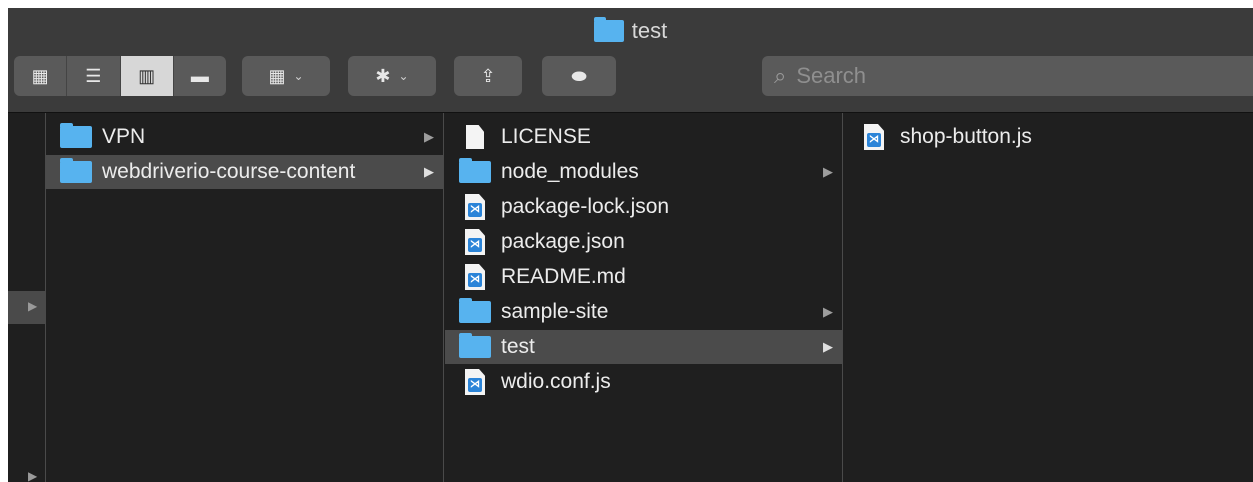  Describe the element at coordinates (630, 30) in the screenshot. I see `window-title: test` at that location.